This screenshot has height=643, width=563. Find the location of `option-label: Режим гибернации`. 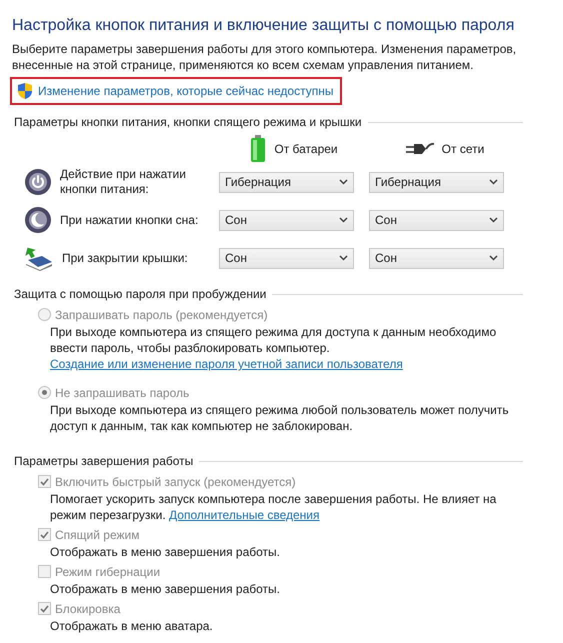

option-label: Режим гибернации is located at coordinates (107, 571).